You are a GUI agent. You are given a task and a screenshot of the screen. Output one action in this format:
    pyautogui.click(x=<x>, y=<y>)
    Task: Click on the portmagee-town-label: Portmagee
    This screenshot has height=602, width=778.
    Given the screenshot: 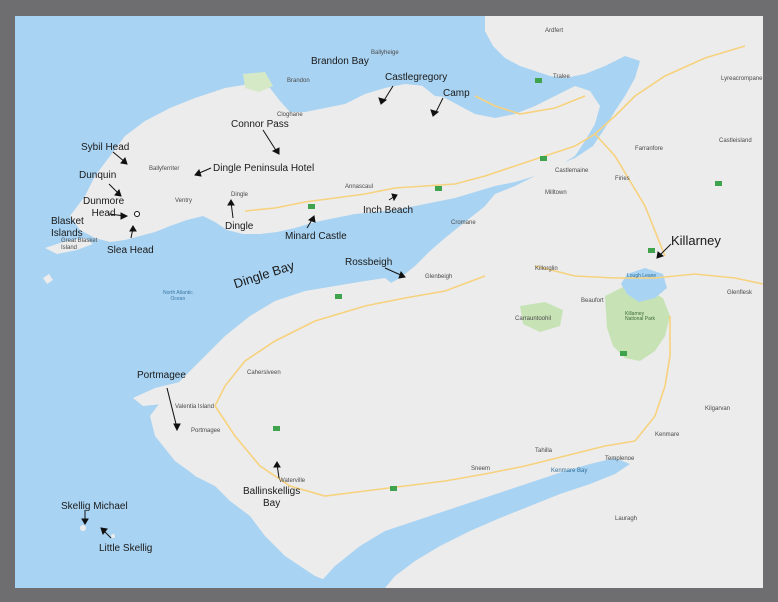 What is the action you would take?
    pyautogui.click(x=206, y=431)
    